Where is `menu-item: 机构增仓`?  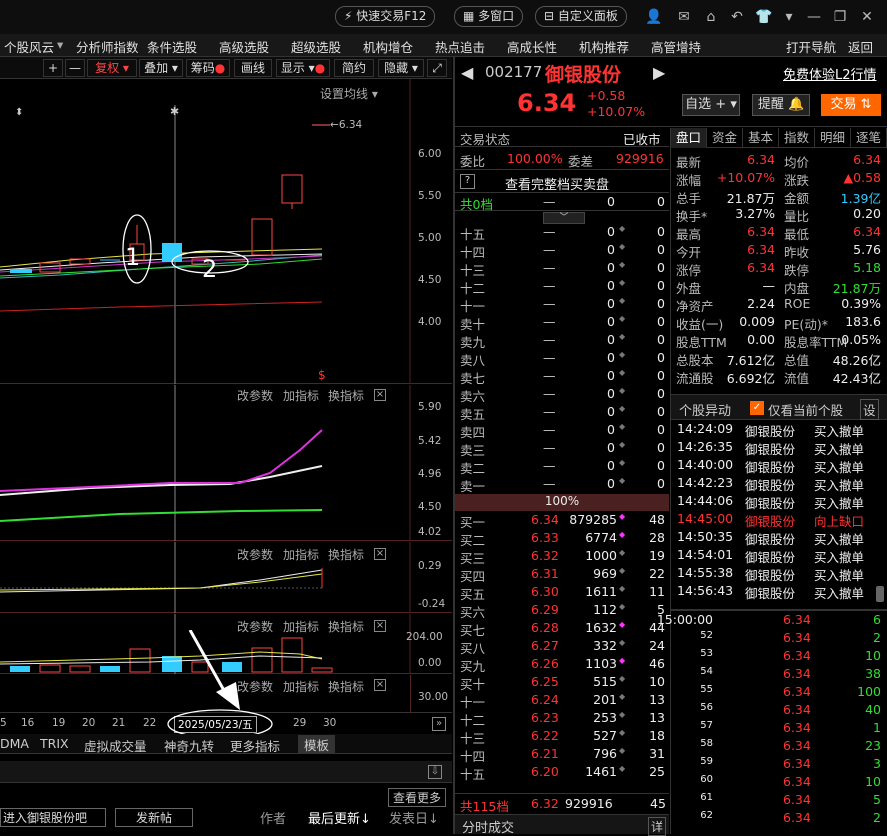
menu-item: 机构增仓 is located at coordinates (388, 46).